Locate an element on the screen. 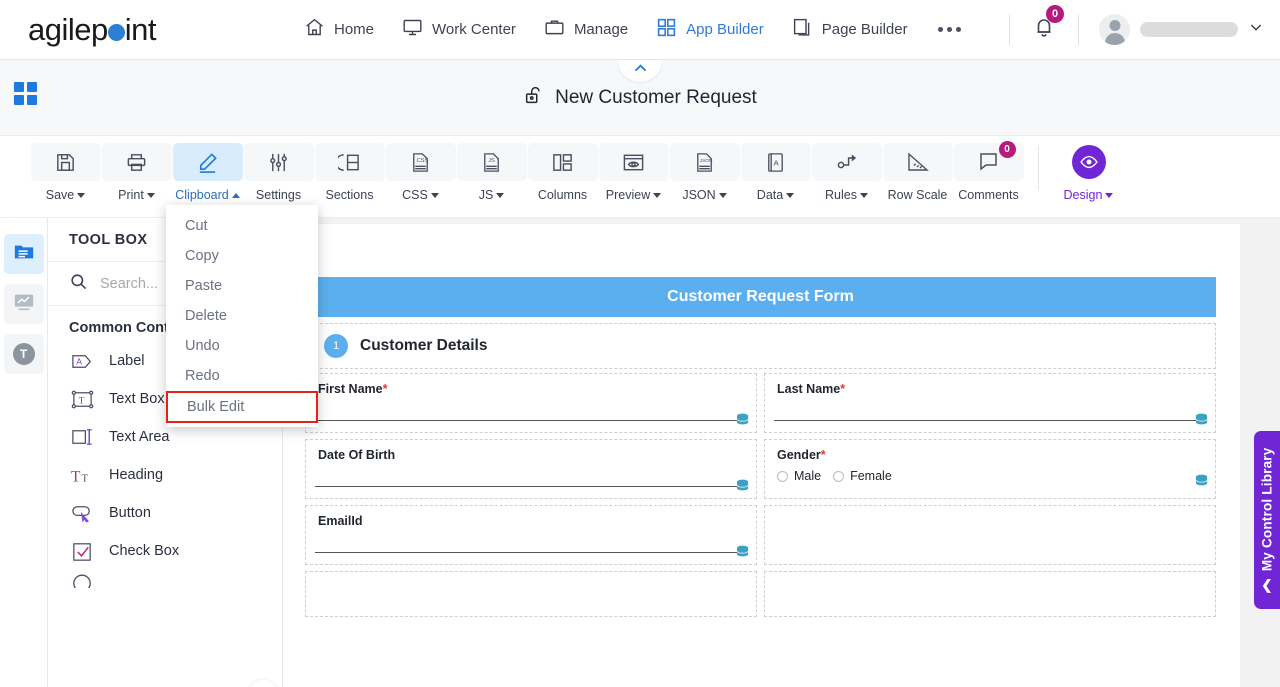  toolbar-label-columns: Columns is located at coordinates (562, 195).